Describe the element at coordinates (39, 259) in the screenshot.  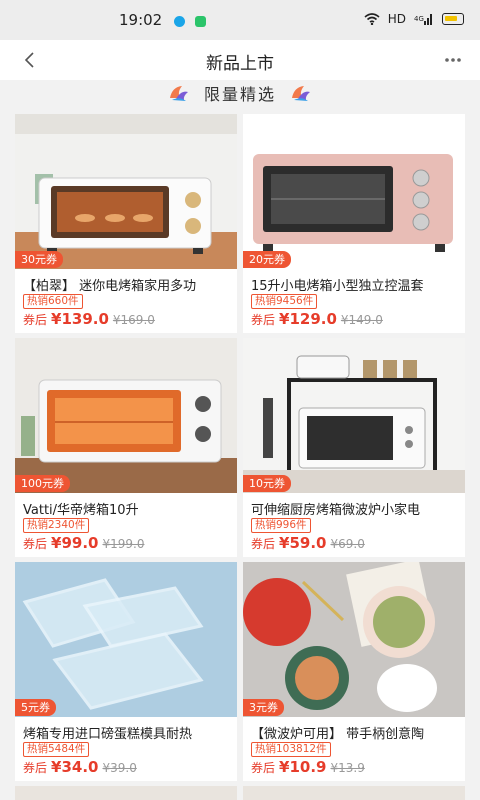
I see `coupon-badge: 30元券` at that location.